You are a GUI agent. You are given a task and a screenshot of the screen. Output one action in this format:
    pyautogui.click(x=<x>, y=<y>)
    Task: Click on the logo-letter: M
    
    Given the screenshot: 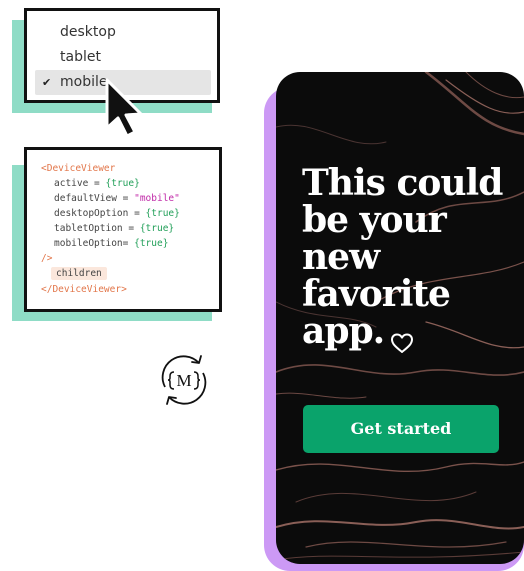 What is the action you would take?
    pyautogui.click(x=183, y=380)
    